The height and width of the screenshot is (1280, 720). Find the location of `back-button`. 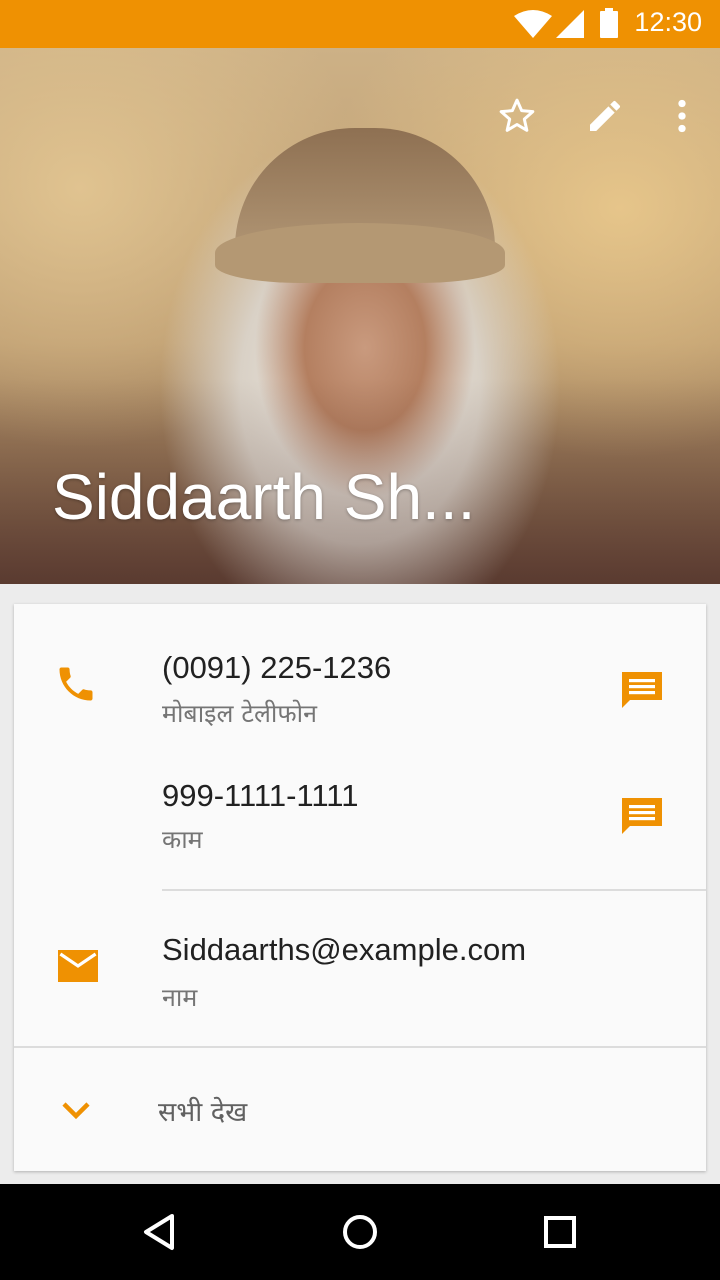

back-button is located at coordinates (160, 1232).